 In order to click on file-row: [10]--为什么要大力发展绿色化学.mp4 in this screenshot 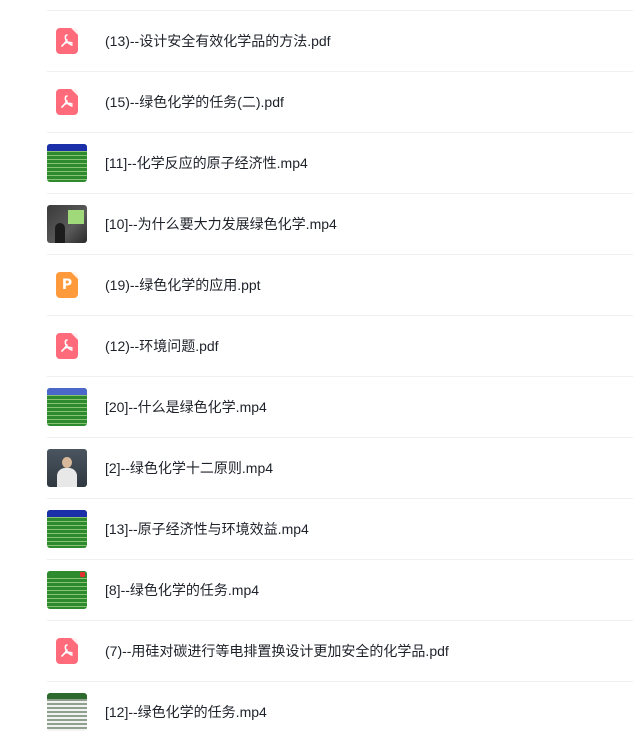, I will do `click(340, 223)`.